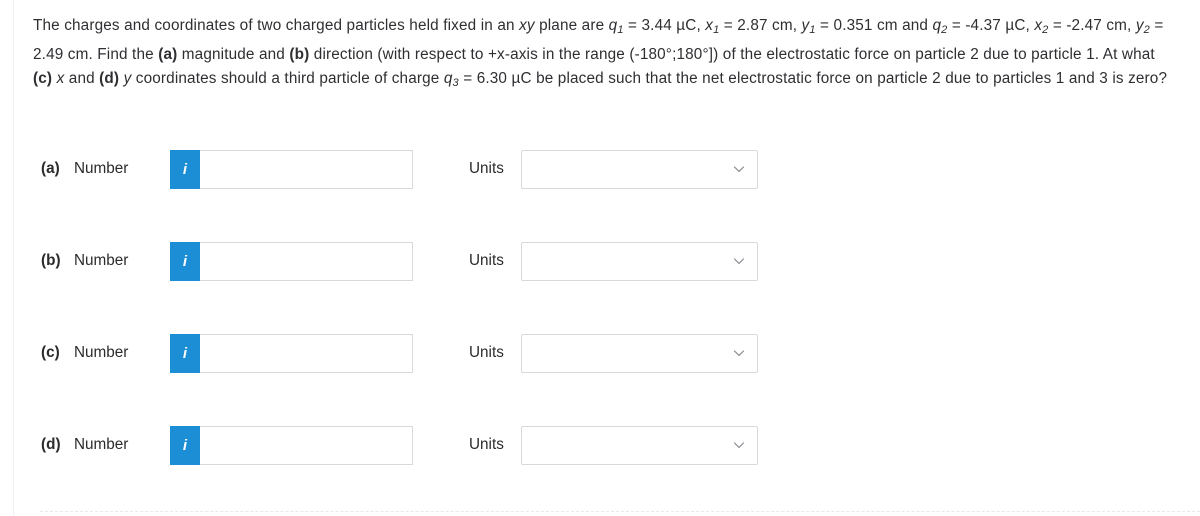  I want to click on units-select-wrap-b, so click(639, 261).